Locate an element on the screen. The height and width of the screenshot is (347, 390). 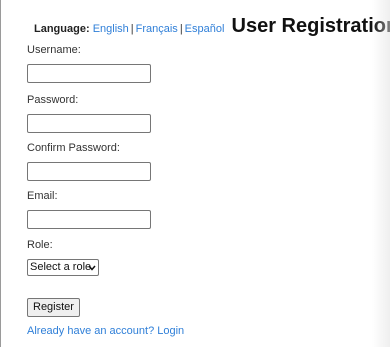
email-label: Email: is located at coordinates (42, 196).